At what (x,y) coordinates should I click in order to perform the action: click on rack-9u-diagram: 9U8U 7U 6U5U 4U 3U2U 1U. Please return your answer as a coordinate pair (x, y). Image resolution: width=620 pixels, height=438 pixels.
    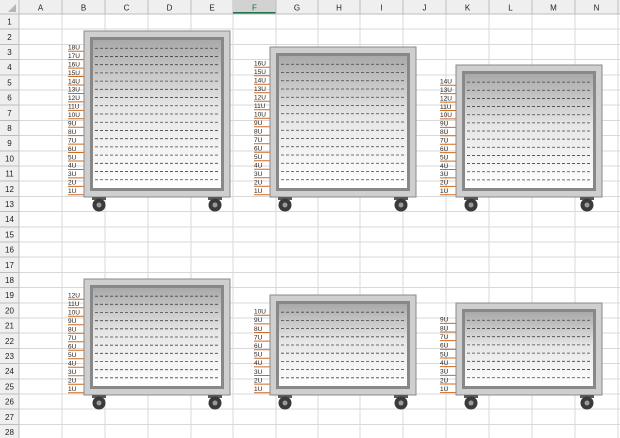
    Looking at the image, I should click on (521, 356).